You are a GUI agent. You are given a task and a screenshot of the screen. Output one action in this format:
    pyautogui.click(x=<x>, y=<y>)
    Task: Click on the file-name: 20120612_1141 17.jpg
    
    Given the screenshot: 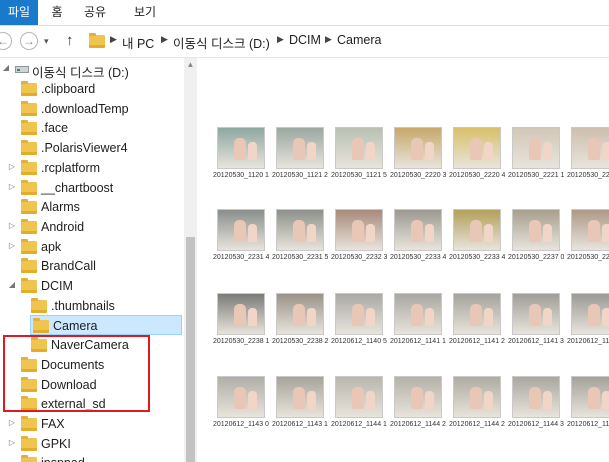 What is the action you would take?
    pyautogui.click(x=418, y=341)
    